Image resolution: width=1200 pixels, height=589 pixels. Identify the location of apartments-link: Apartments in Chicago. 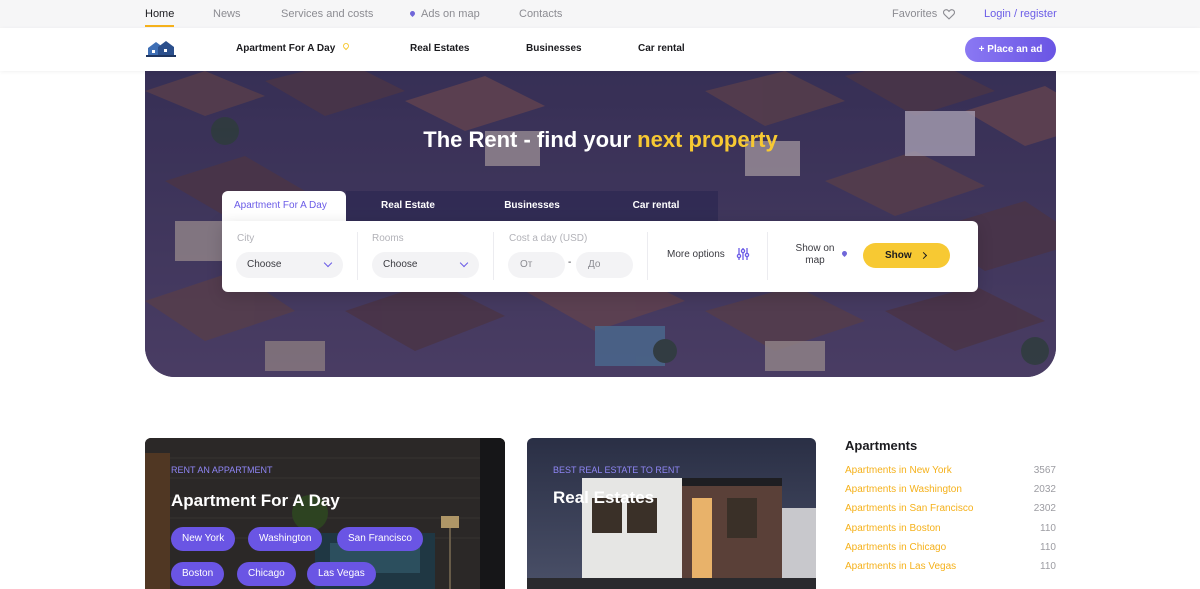
(895, 547).